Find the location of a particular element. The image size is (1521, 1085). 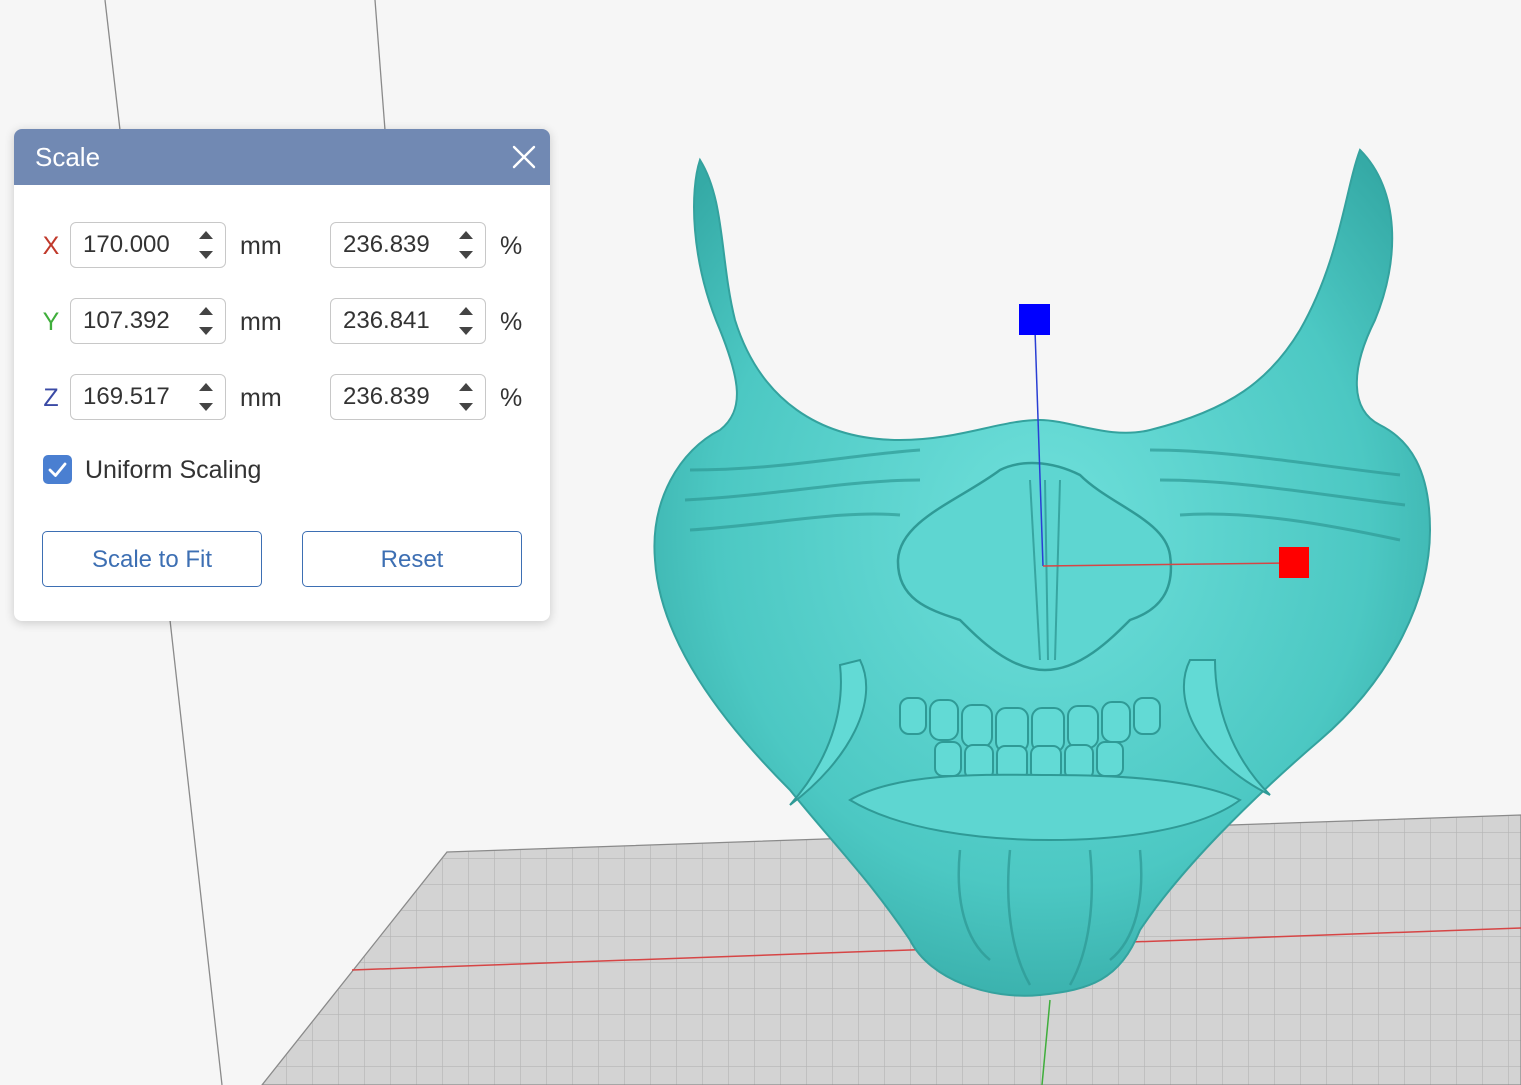

y-percent-input is located at coordinates (390, 320).